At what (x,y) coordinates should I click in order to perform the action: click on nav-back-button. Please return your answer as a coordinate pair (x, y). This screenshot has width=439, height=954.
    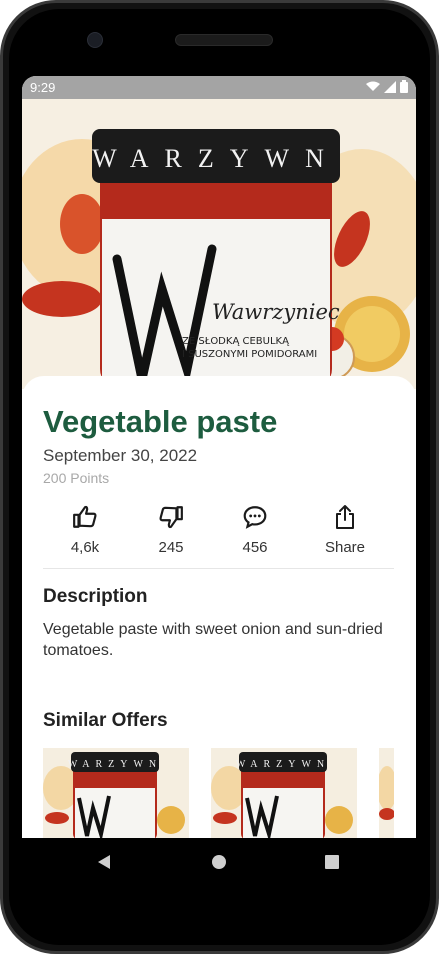
    Looking at the image, I should click on (104, 862).